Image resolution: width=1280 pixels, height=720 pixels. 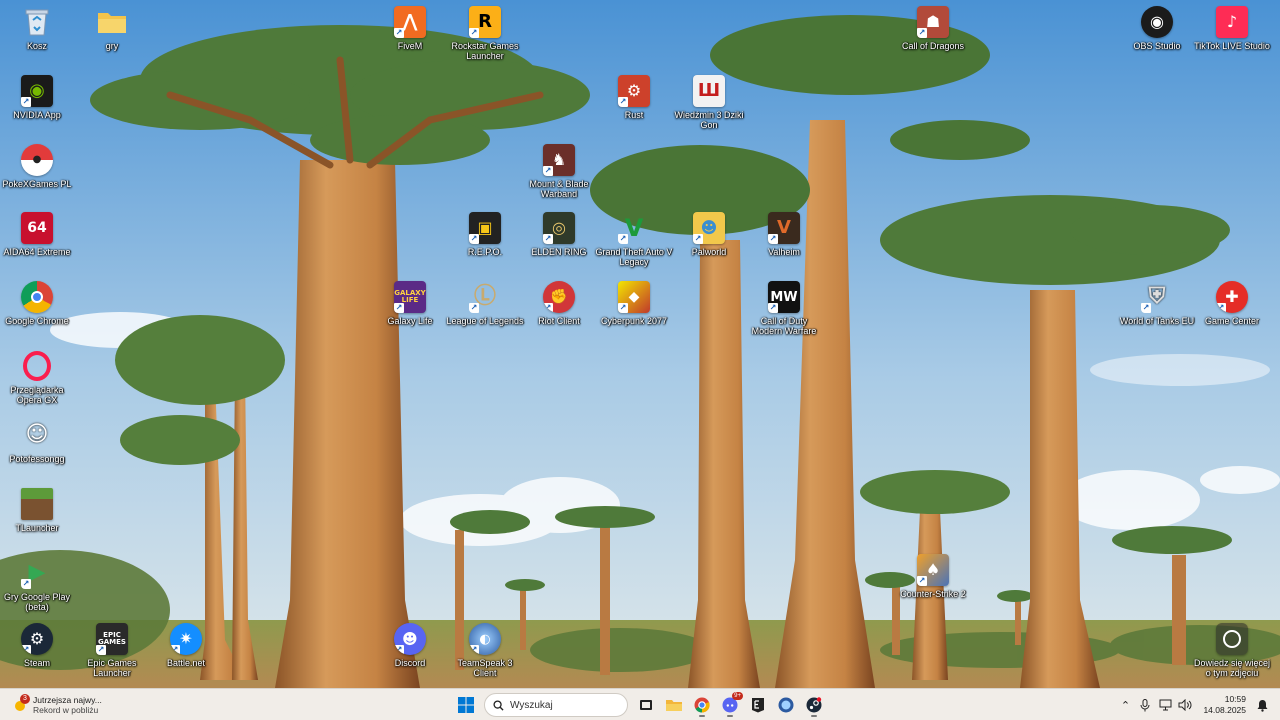 What do you see at coordinates (1224, 705) in the screenshot?
I see `clock: 10:59 14.08.2025` at bounding box center [1224, 705].